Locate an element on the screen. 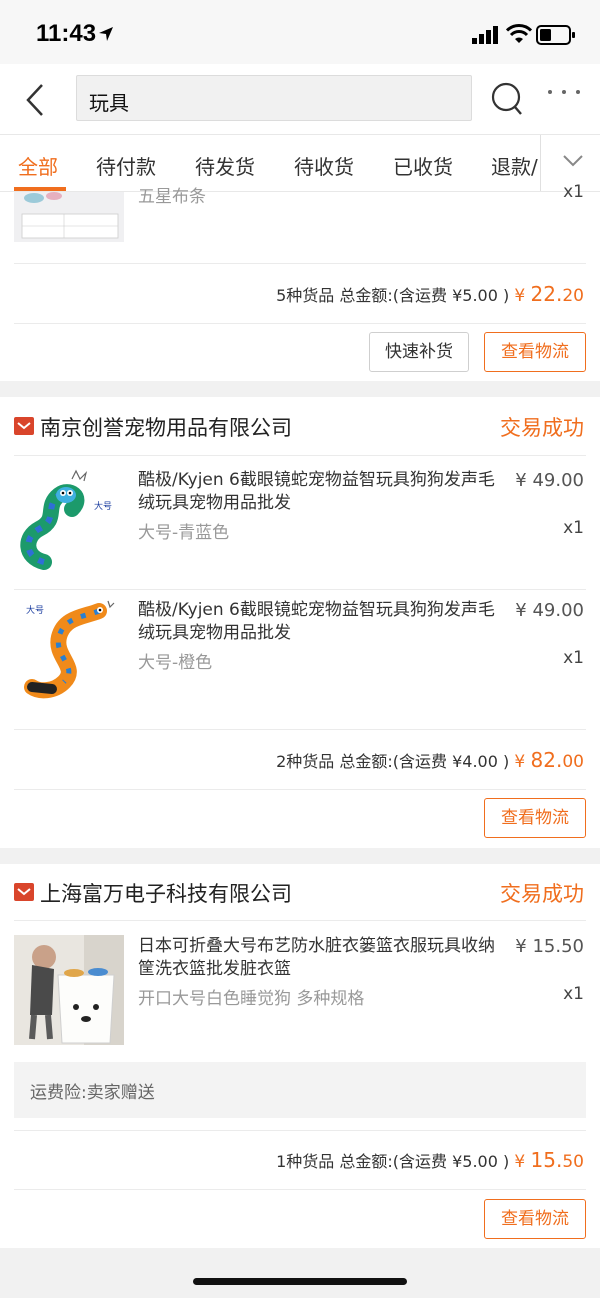 This screenshot has width=600, height=1298. product-label-image is located at coordinates (69, 217).